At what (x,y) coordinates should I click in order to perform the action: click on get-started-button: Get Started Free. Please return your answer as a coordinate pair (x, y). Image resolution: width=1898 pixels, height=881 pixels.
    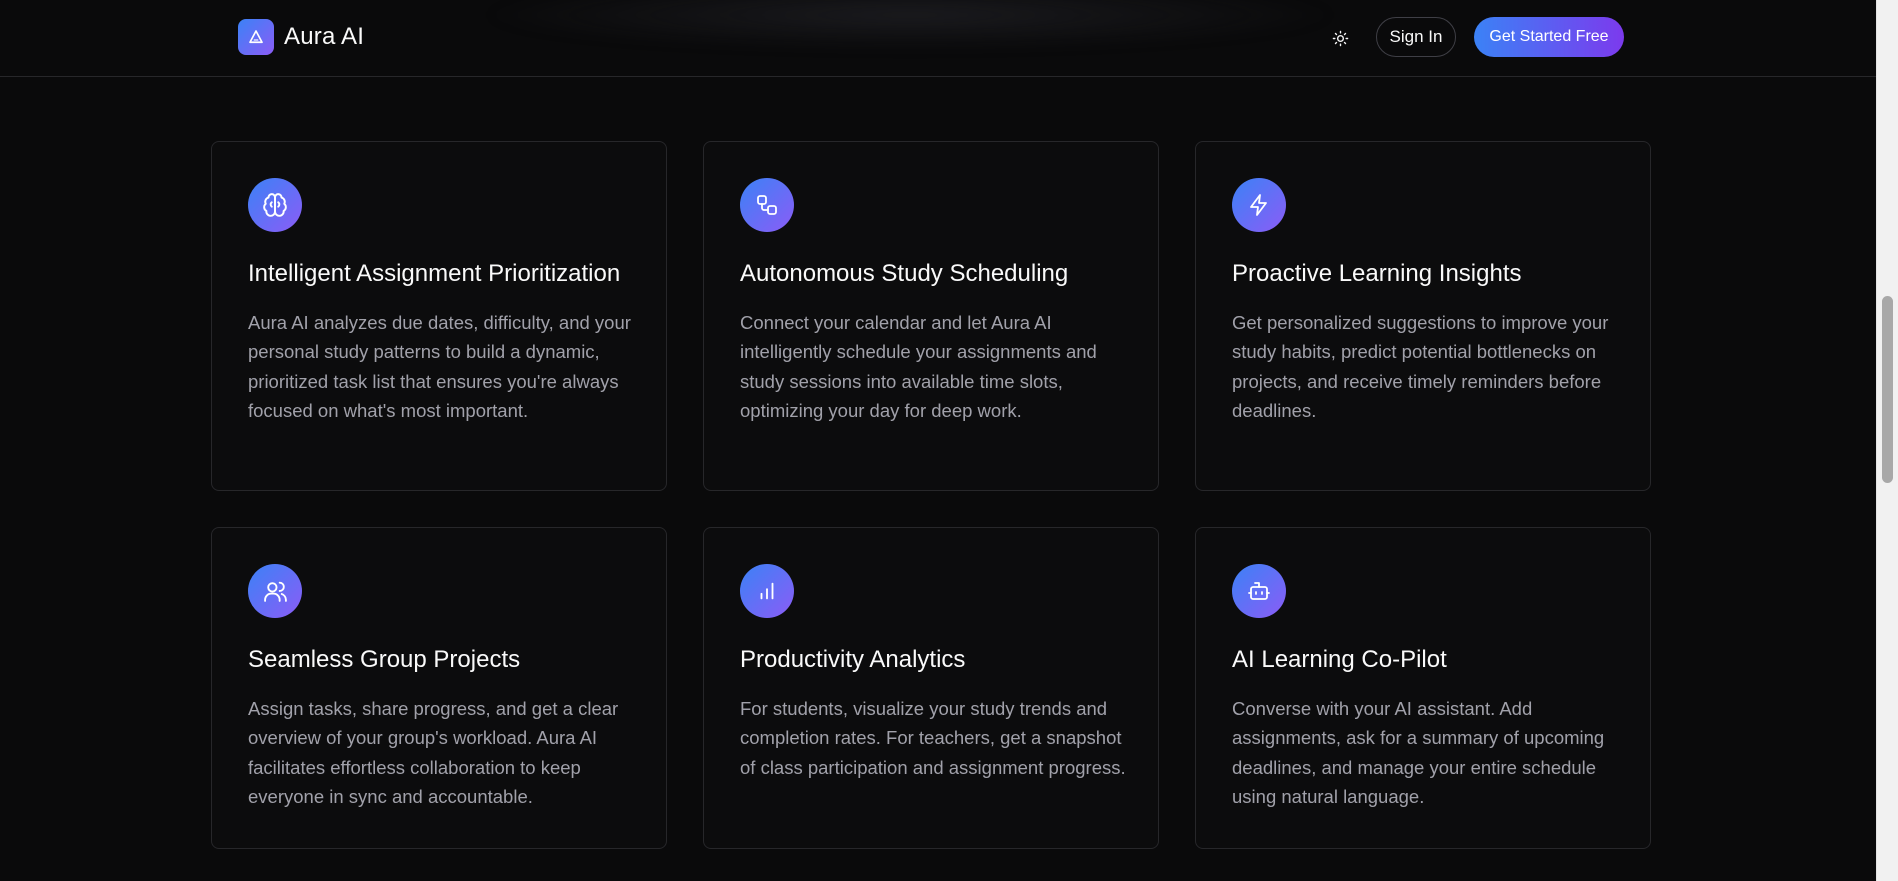
    Looking at the image, I should click on (1549, 37).